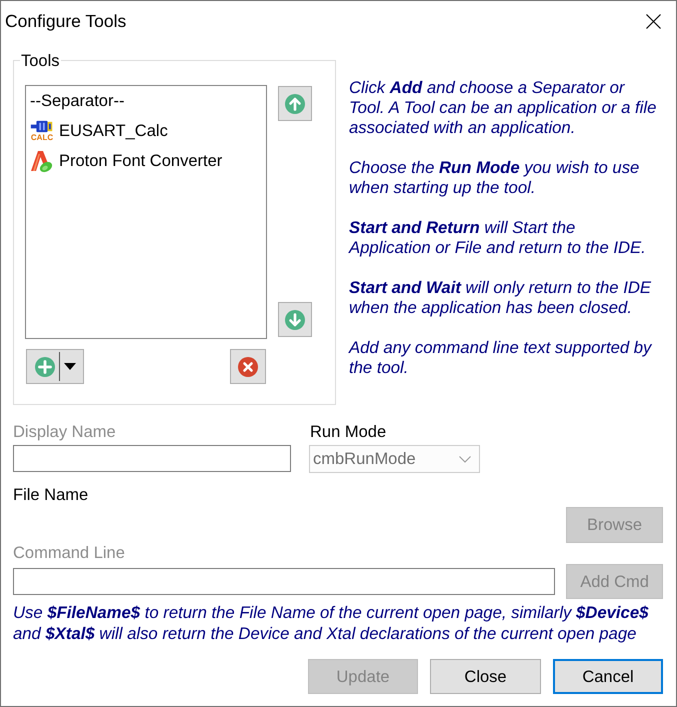 This screenshot has height=707, width=677. I want to click on field-label: Display Name, so click(65, 432).